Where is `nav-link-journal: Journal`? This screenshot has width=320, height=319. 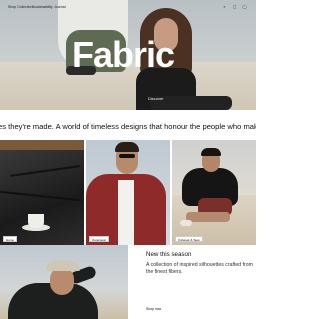 nav-link-journal: Journal is located at coordinates (59, 7).